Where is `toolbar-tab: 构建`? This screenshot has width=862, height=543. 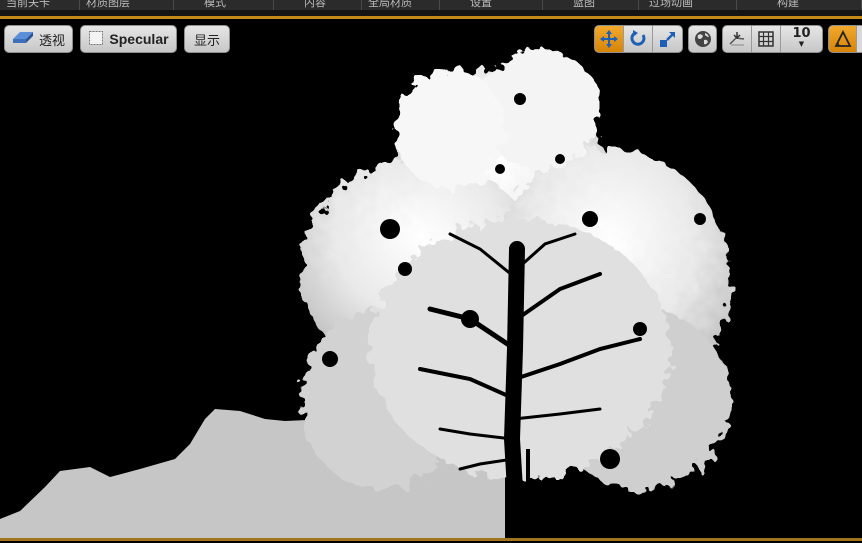 toolbar-tab: 构建 is located at coordinates (799, 5).